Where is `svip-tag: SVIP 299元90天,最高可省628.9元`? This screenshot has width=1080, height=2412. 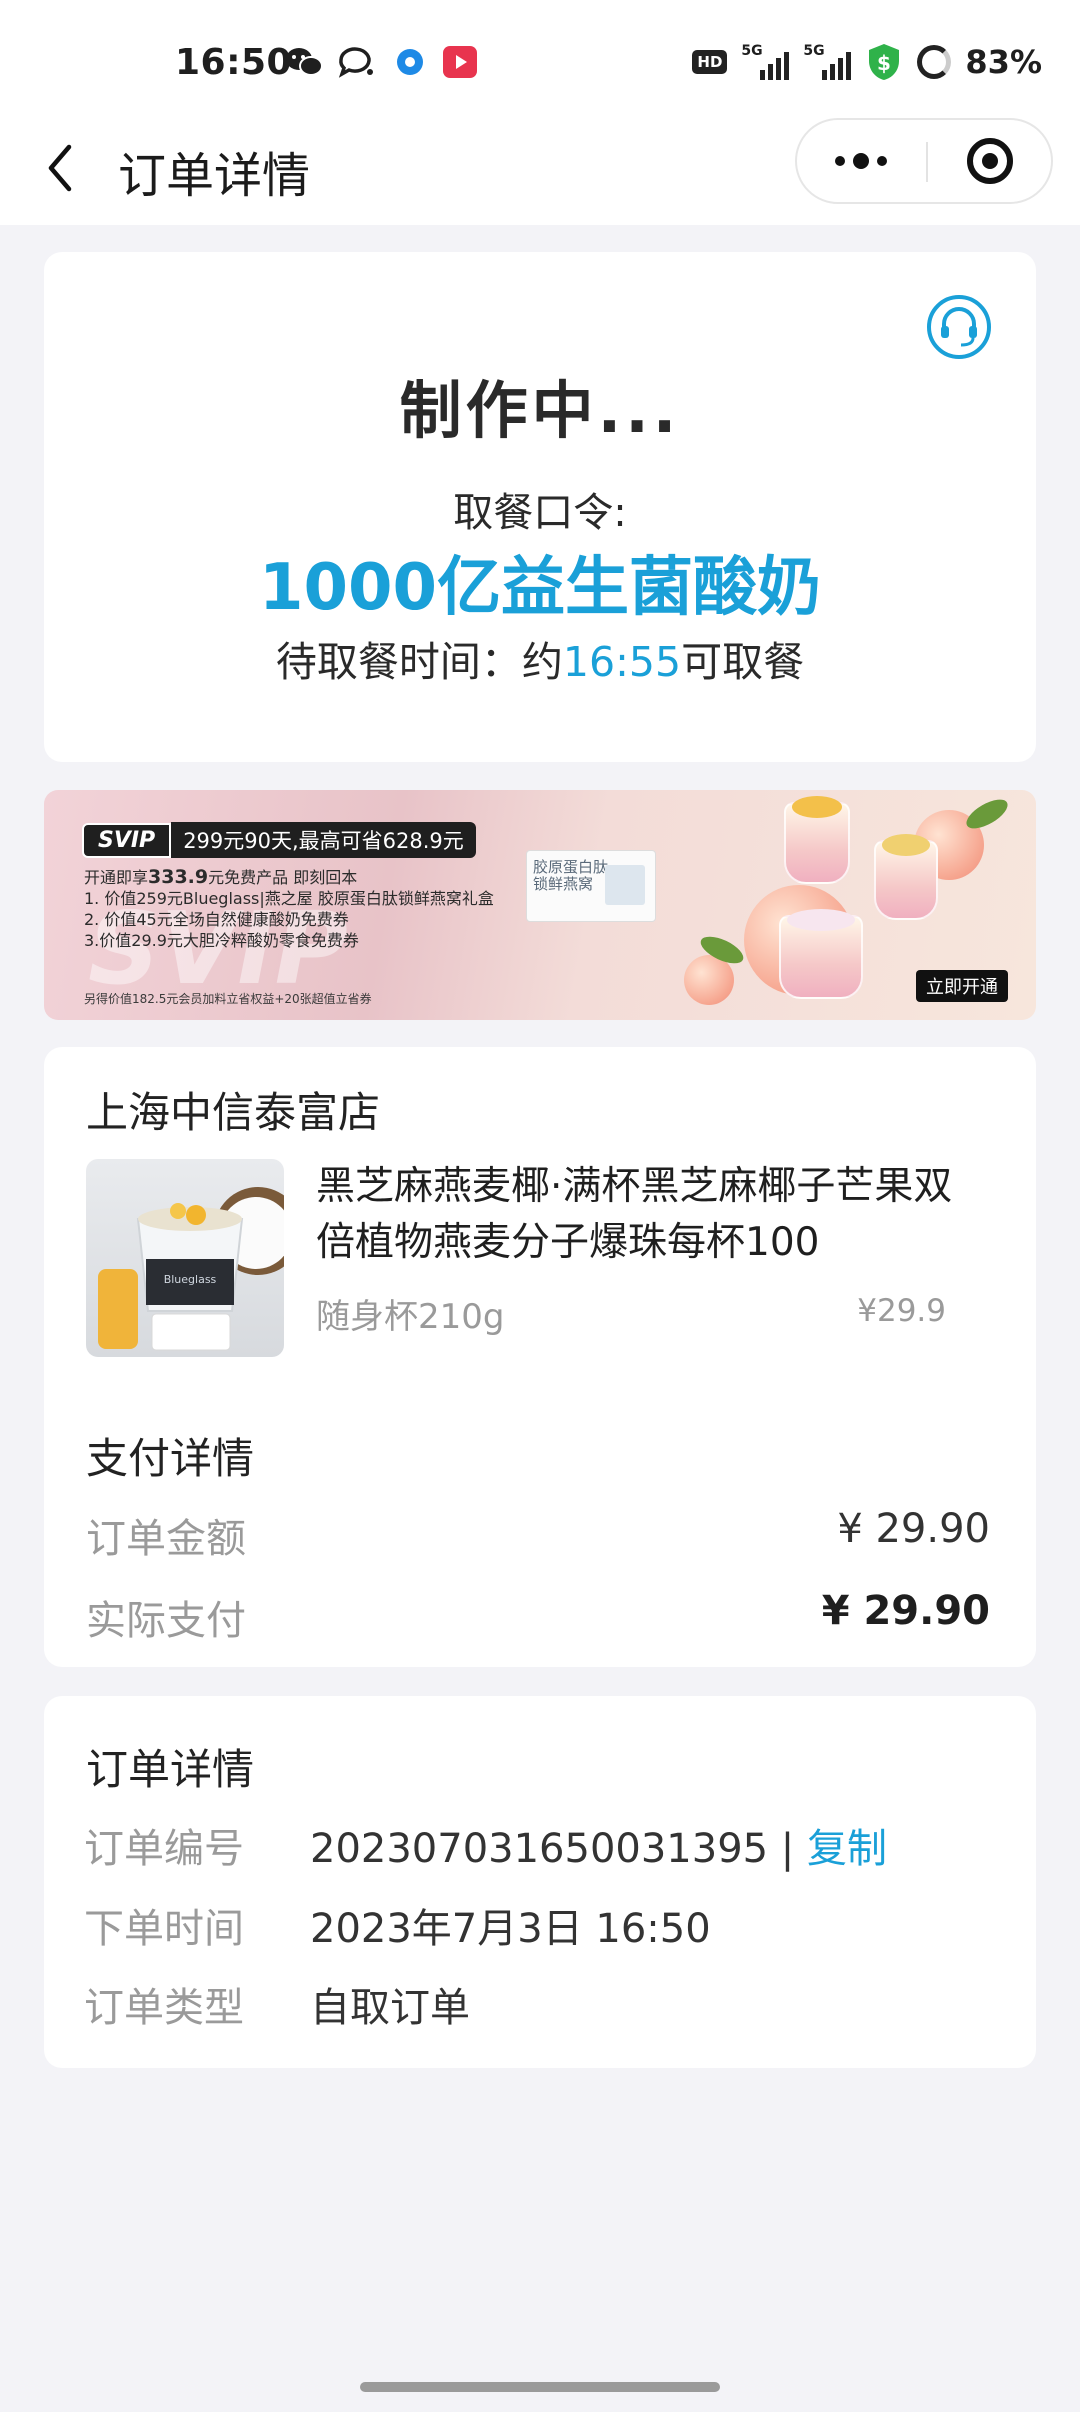 svip-tag: SVIP 299元90天,最高可省628.9元 is located at coordinates (279, 840).